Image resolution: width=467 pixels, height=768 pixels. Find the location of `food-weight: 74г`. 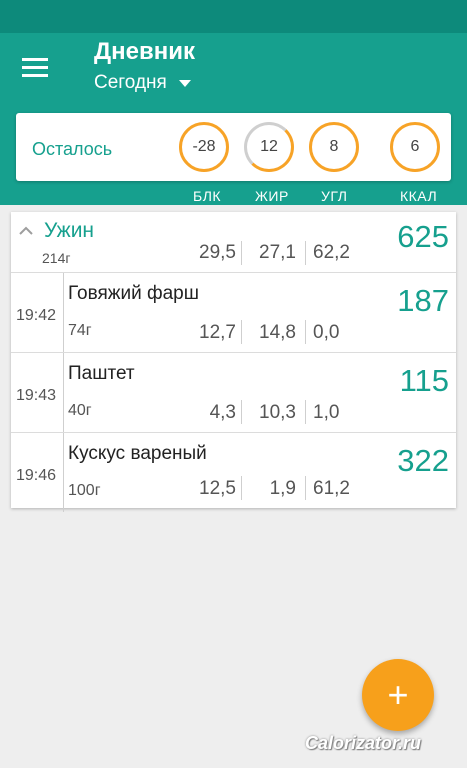

food-weight: 74г is located at coordinates (80, 330).